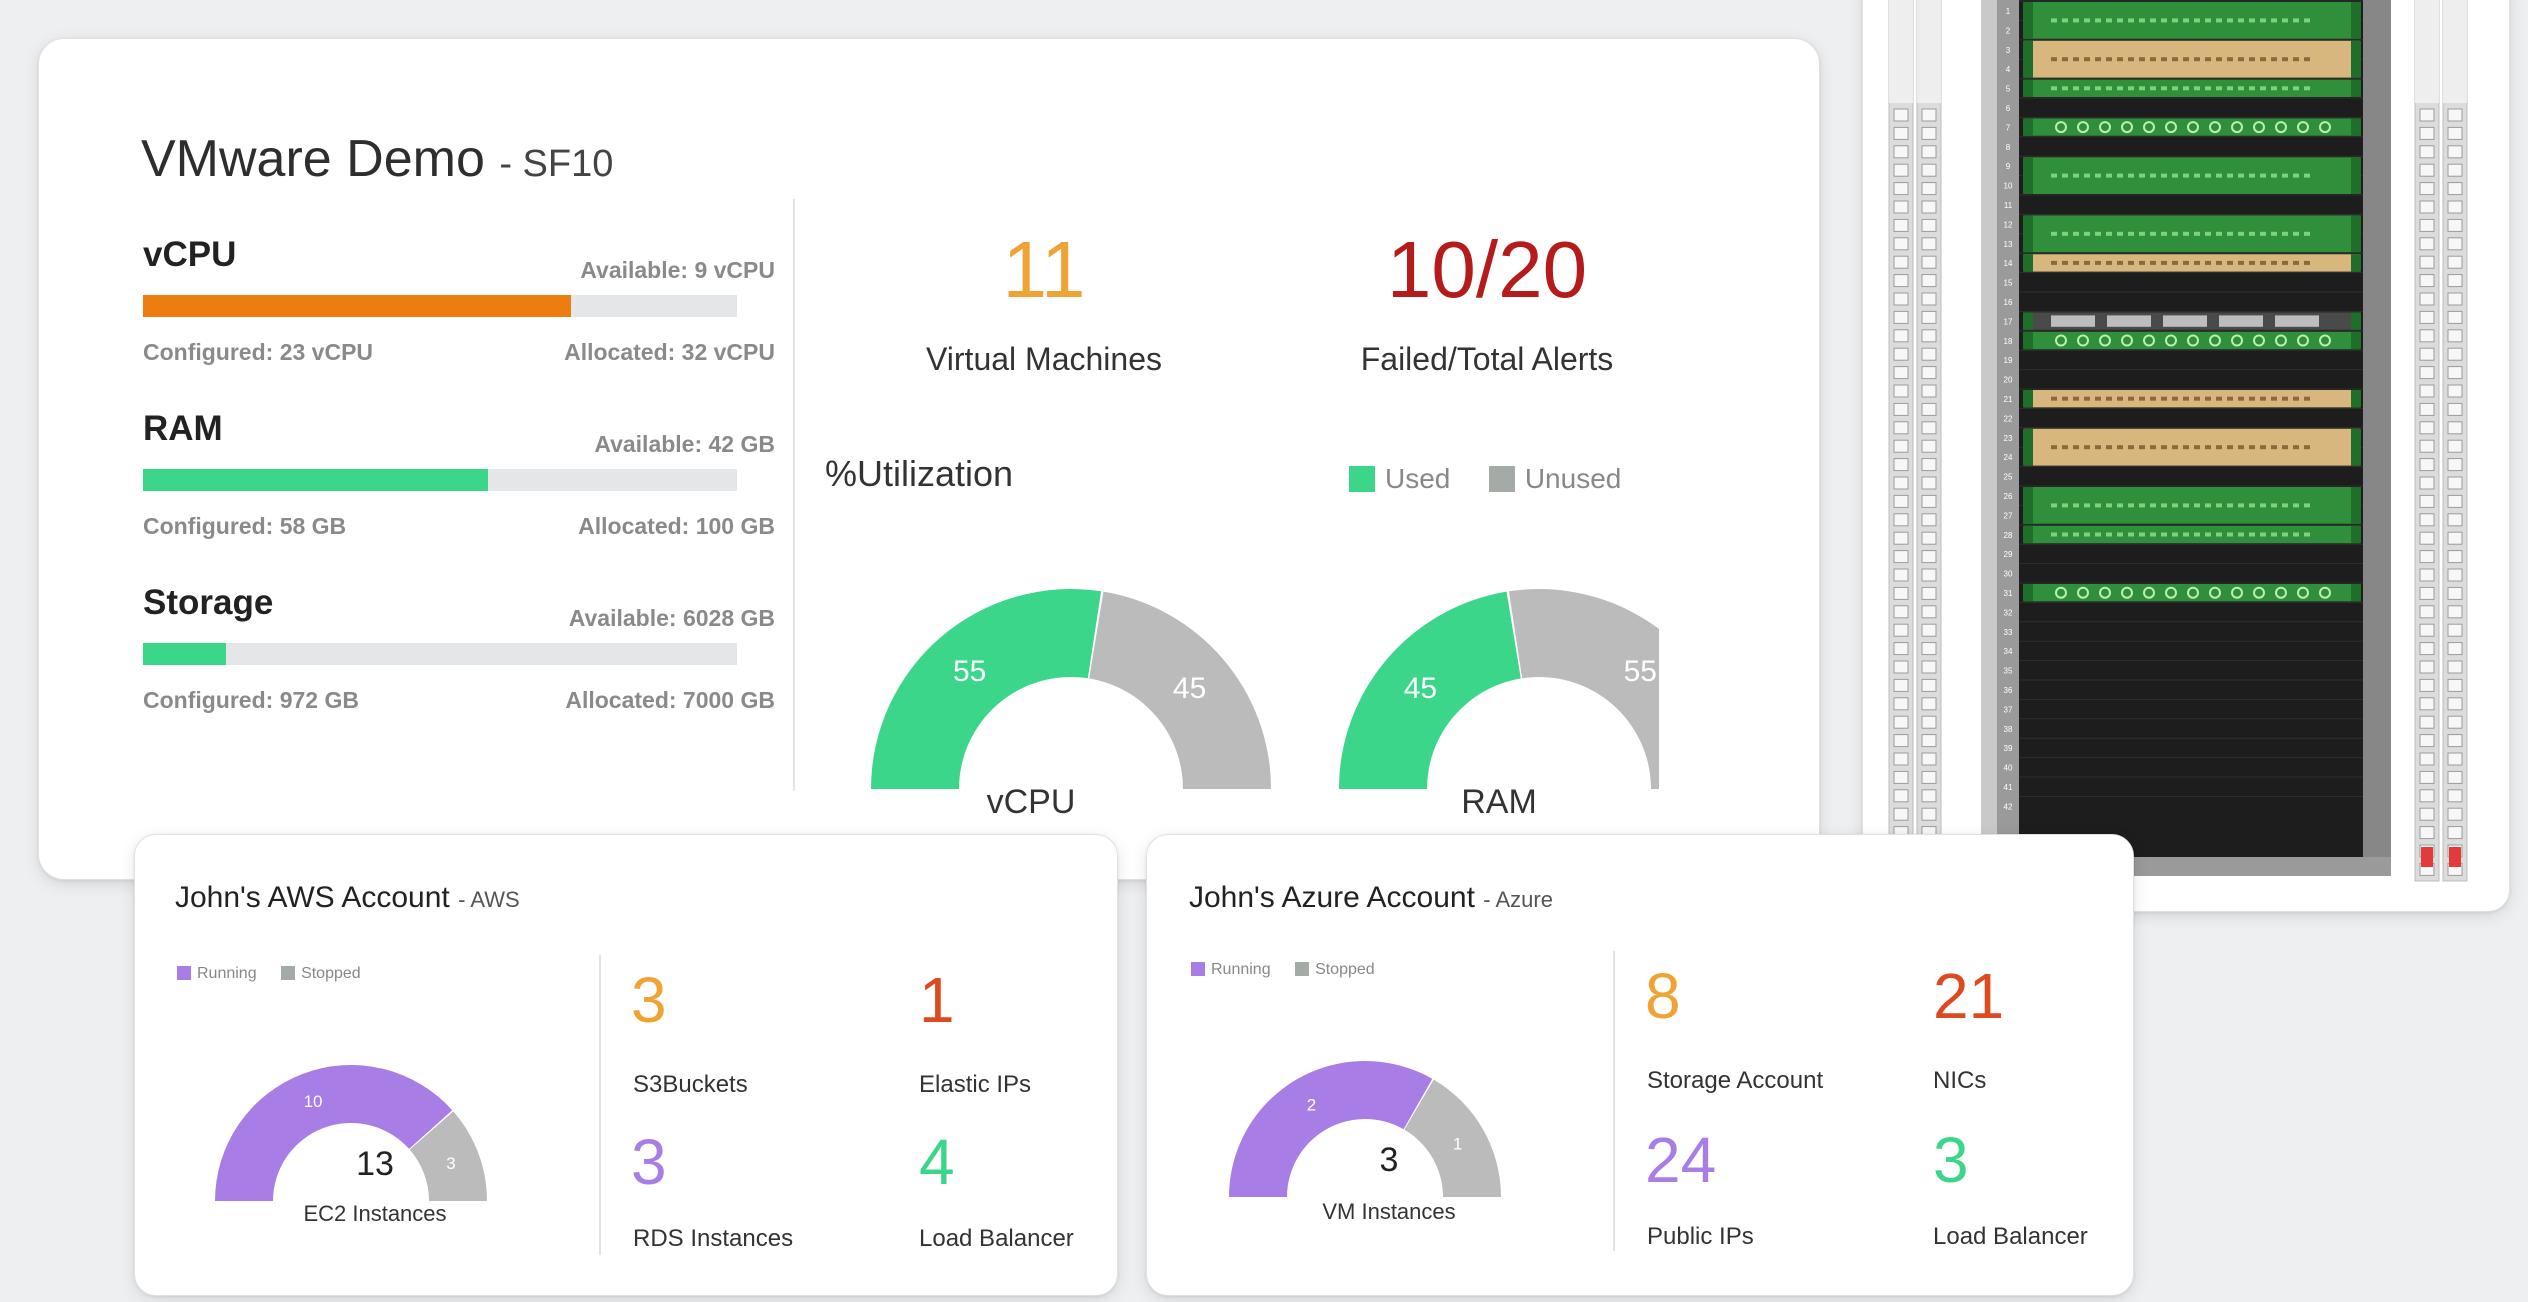  Describe the element at coordinates (357, 306) in the screenshot. I see `vcpu-bar-fill` at that location.